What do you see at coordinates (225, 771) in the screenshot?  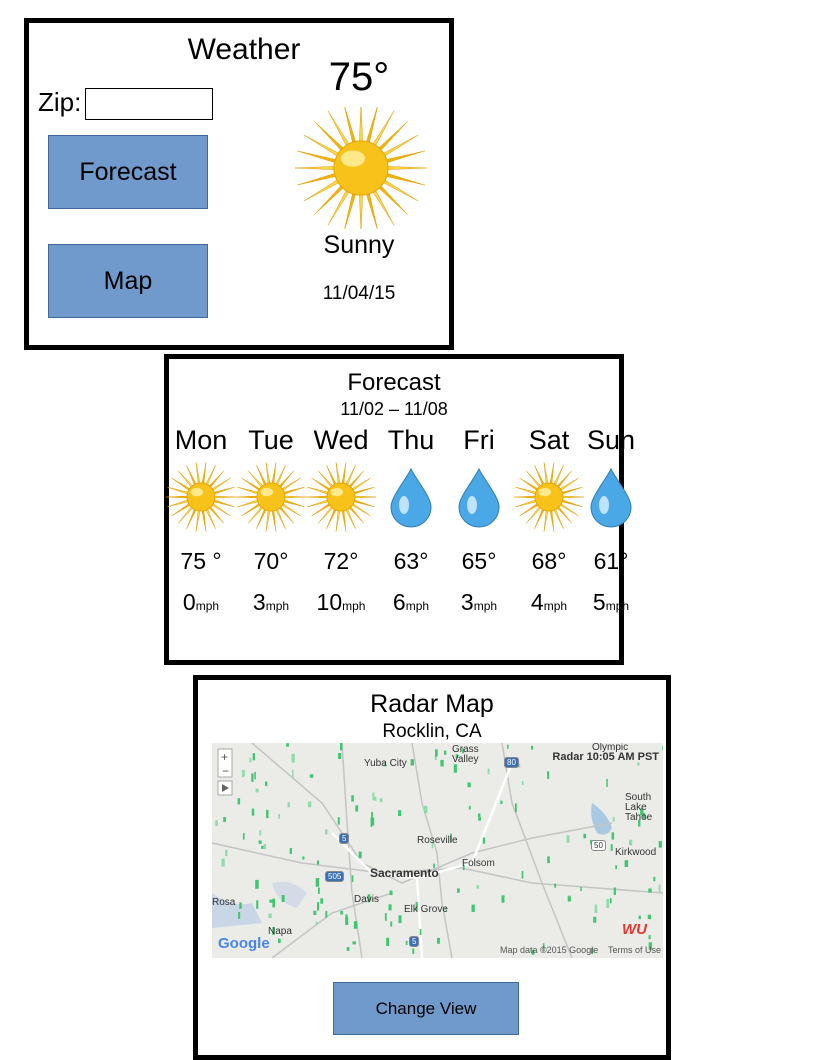 I see `zoom-out-icon: −` at bounding box center [225, 771].